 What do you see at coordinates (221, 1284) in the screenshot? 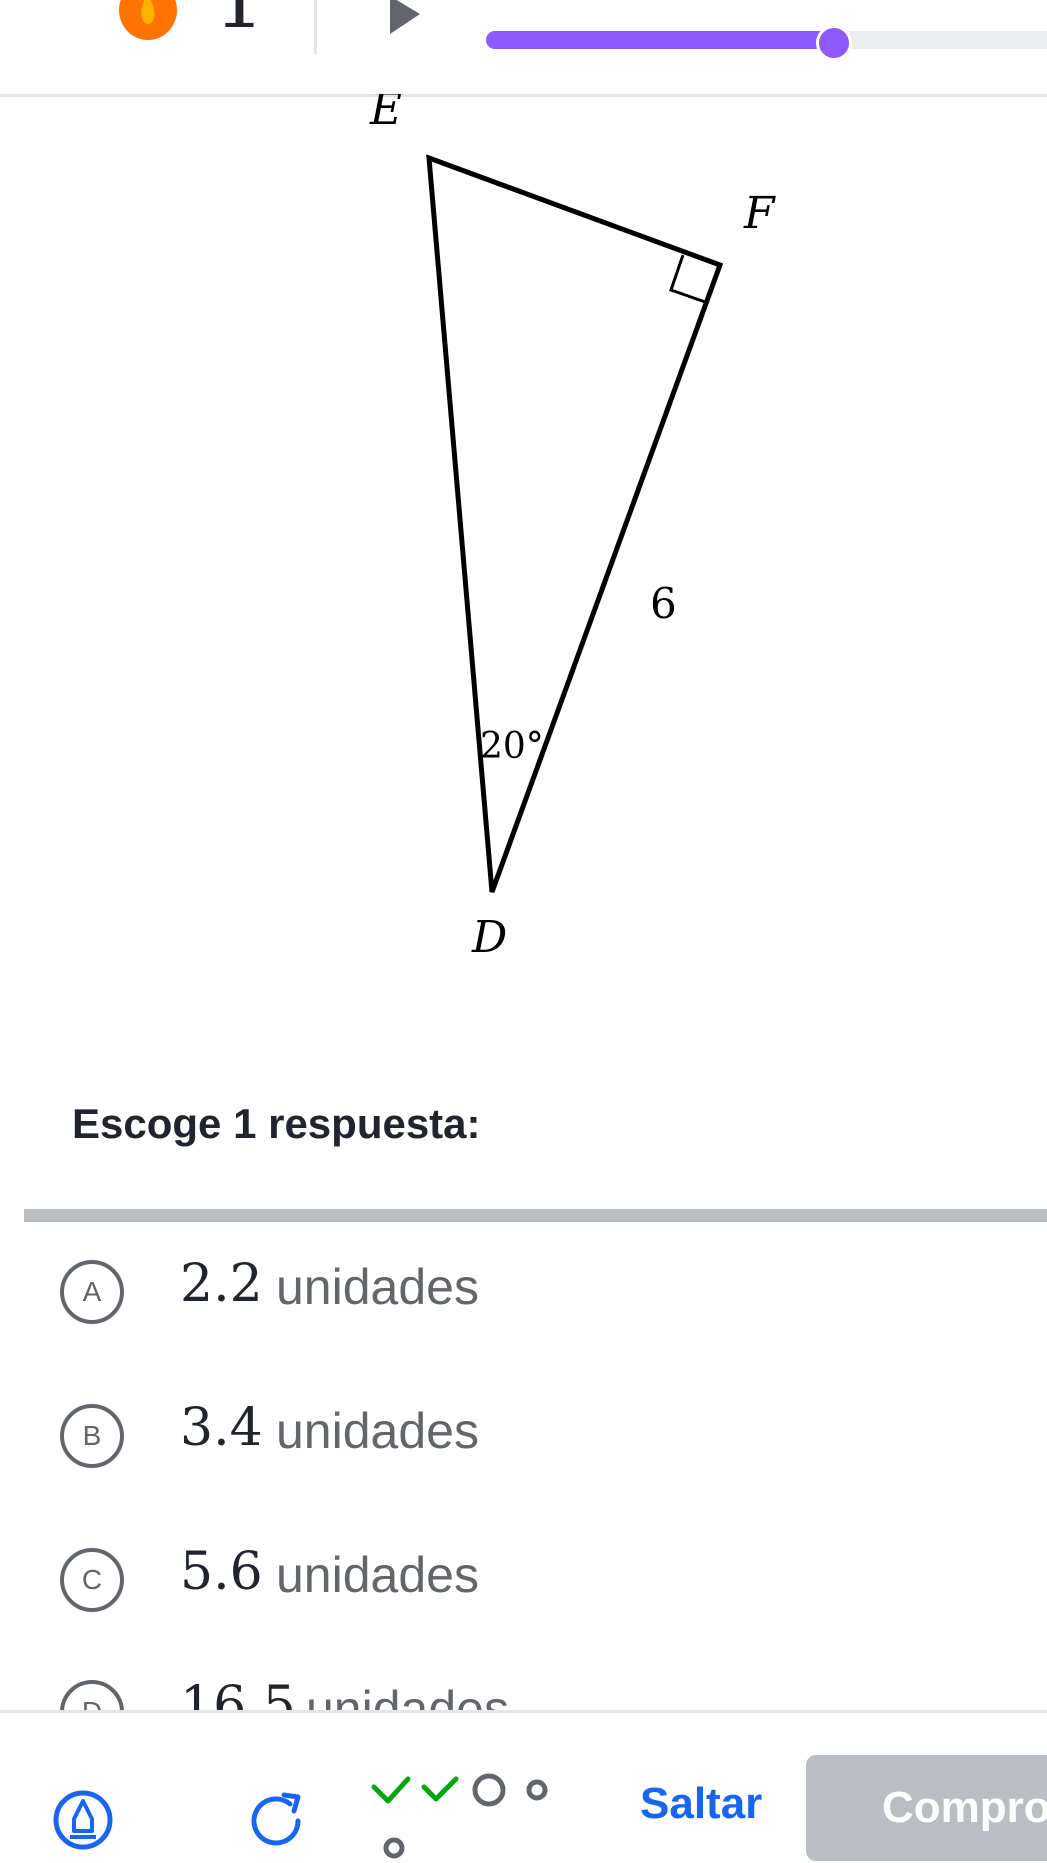
I see `choice-a-value: 2.2` at bounding box center [221, 1284].